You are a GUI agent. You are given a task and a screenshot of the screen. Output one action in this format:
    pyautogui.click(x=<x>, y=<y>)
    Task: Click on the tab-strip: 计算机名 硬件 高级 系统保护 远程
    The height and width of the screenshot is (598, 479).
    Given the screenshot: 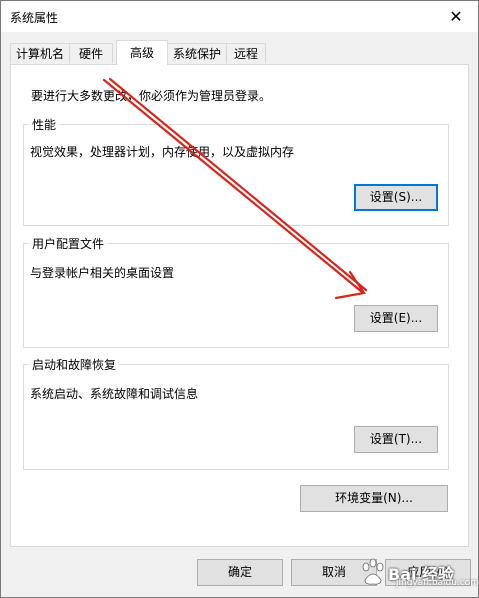 What is the action you would take?
    pyautogui.click(x=240, y=52)
    